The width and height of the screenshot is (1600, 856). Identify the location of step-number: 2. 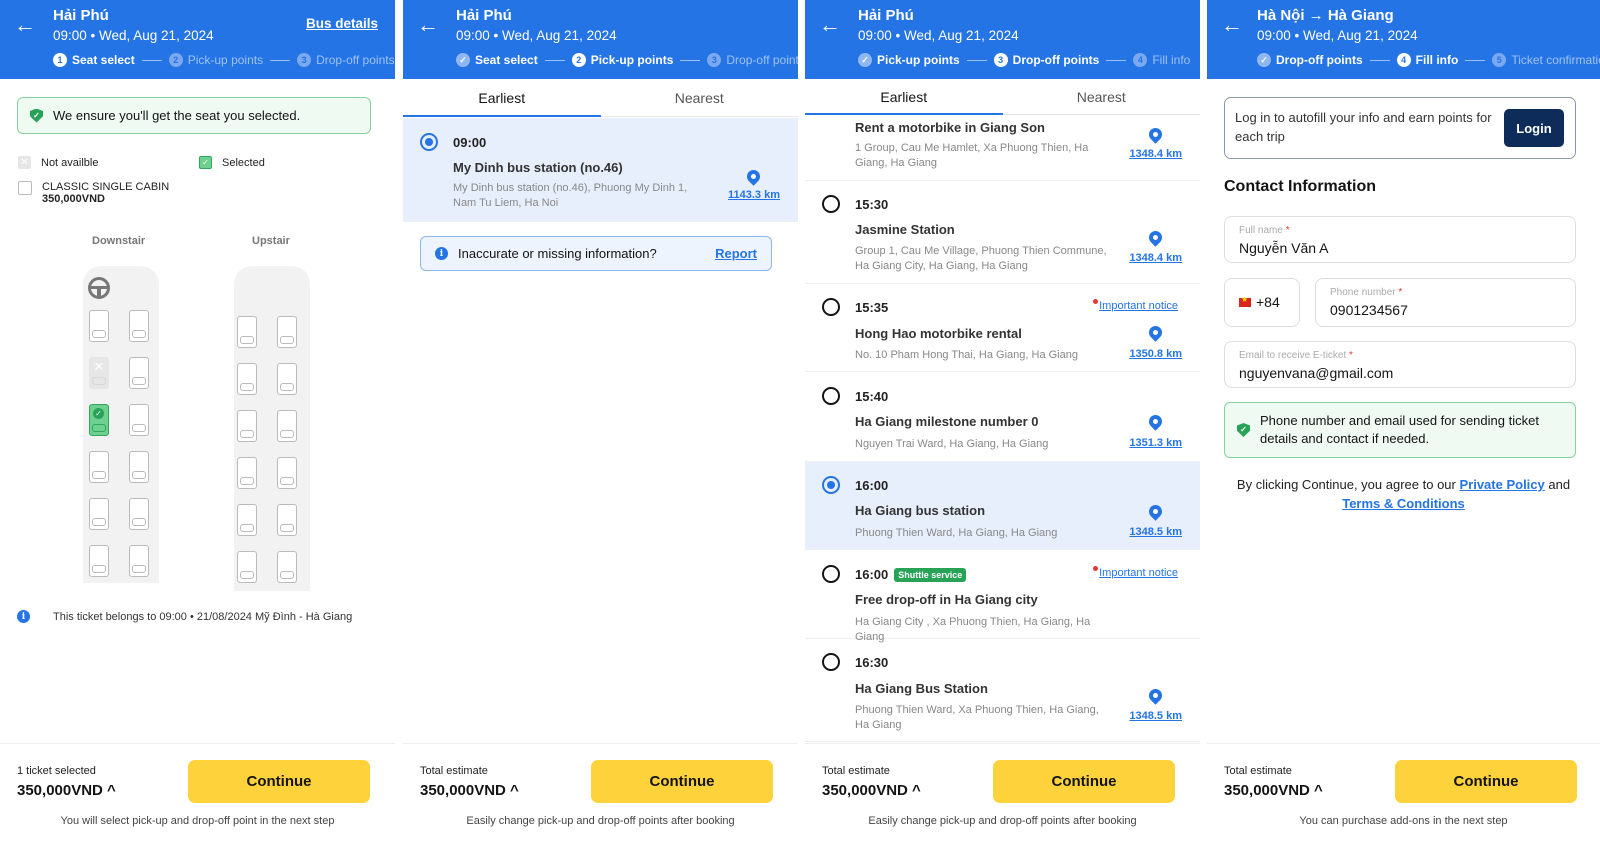
(578, 60).